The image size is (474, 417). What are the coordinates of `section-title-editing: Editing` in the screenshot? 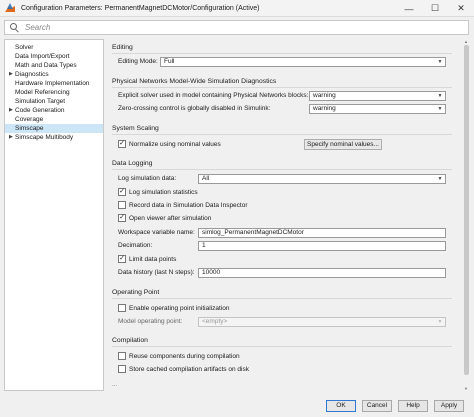 It's located at (122, 47).